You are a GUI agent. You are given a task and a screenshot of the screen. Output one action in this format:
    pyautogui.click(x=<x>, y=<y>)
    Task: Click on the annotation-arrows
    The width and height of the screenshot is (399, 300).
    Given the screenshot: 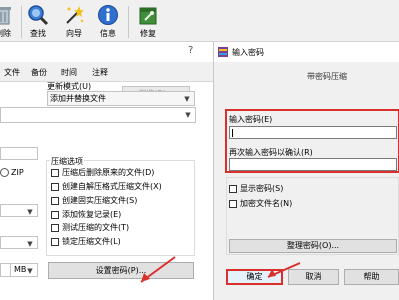 What is the action you would take?
    pyautogui.click(x=220, y=269)
    